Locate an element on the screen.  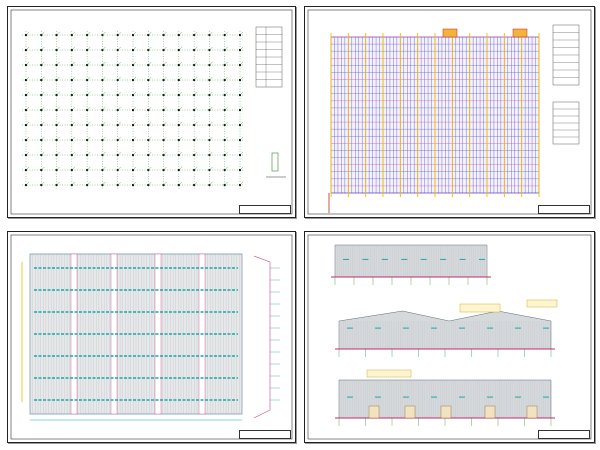
side-elevation is located at coordinates (445, 330).